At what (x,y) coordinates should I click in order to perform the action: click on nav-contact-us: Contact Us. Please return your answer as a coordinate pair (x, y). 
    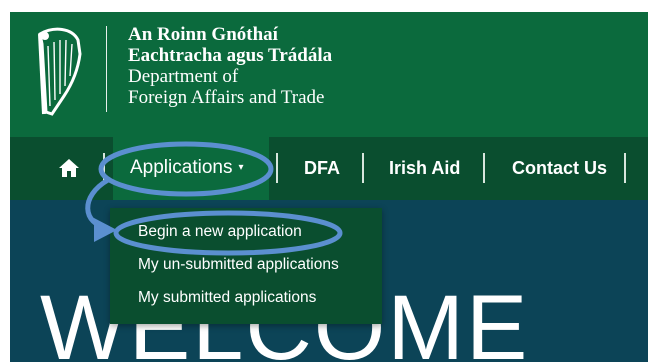
    Looking at the image, I should click on (559, 168).